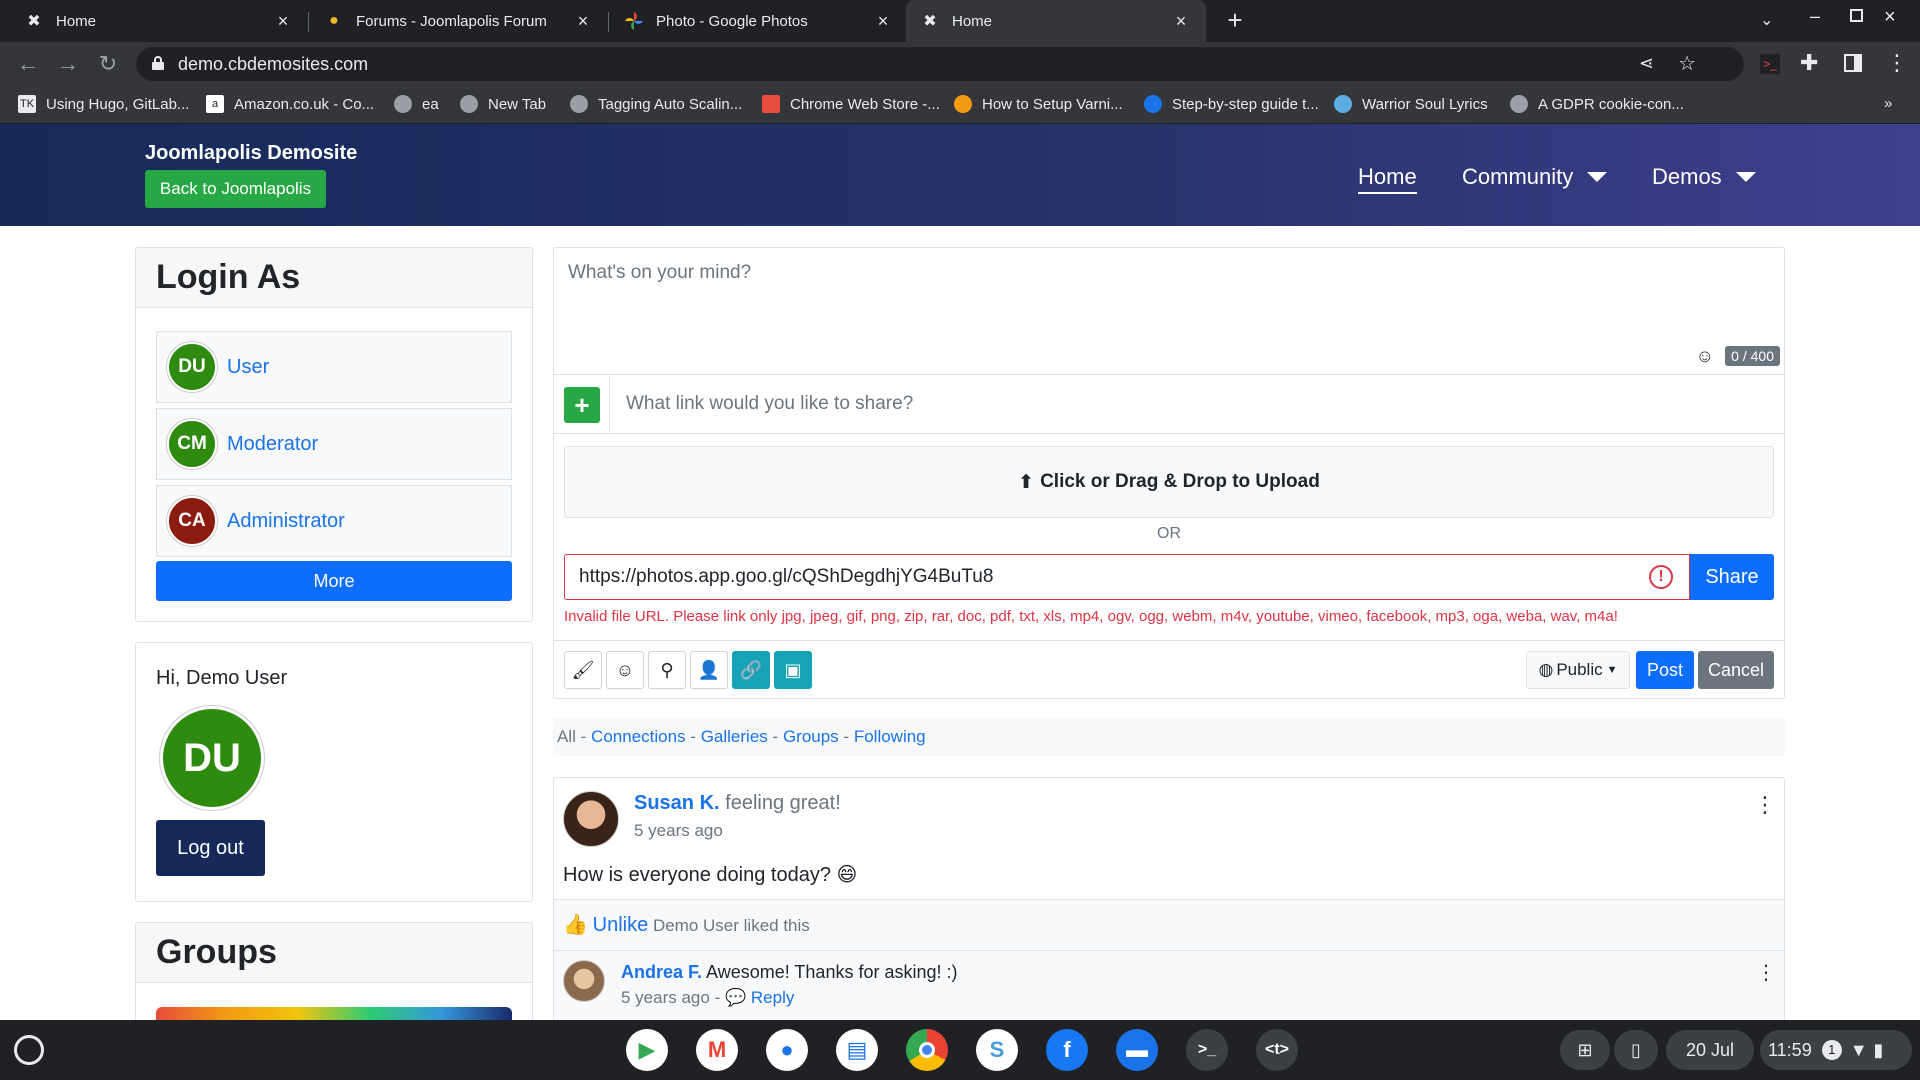 The width and height of the screenshot is (1920, 1080). I want to click on image-icon: ▣, so click(793, 670).